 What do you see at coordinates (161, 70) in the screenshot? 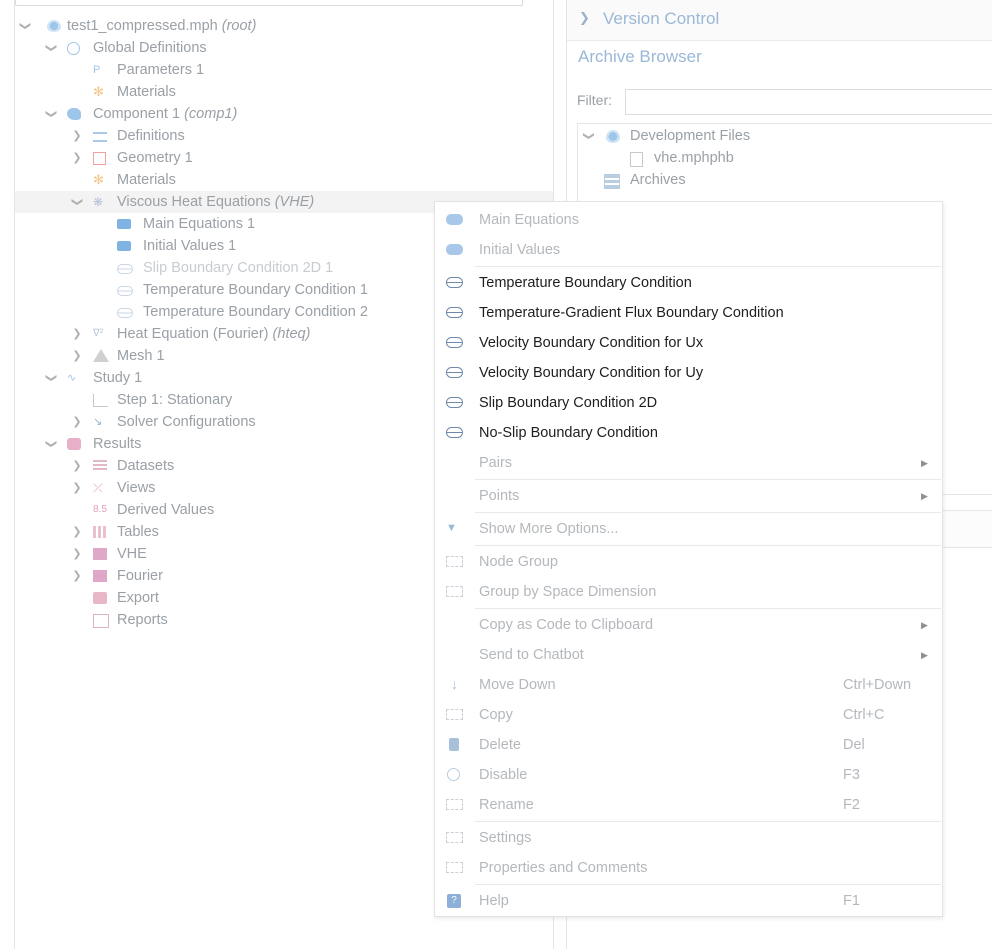
I see `tree-node-label: Parameters 1` at bounding box center [161, 70].